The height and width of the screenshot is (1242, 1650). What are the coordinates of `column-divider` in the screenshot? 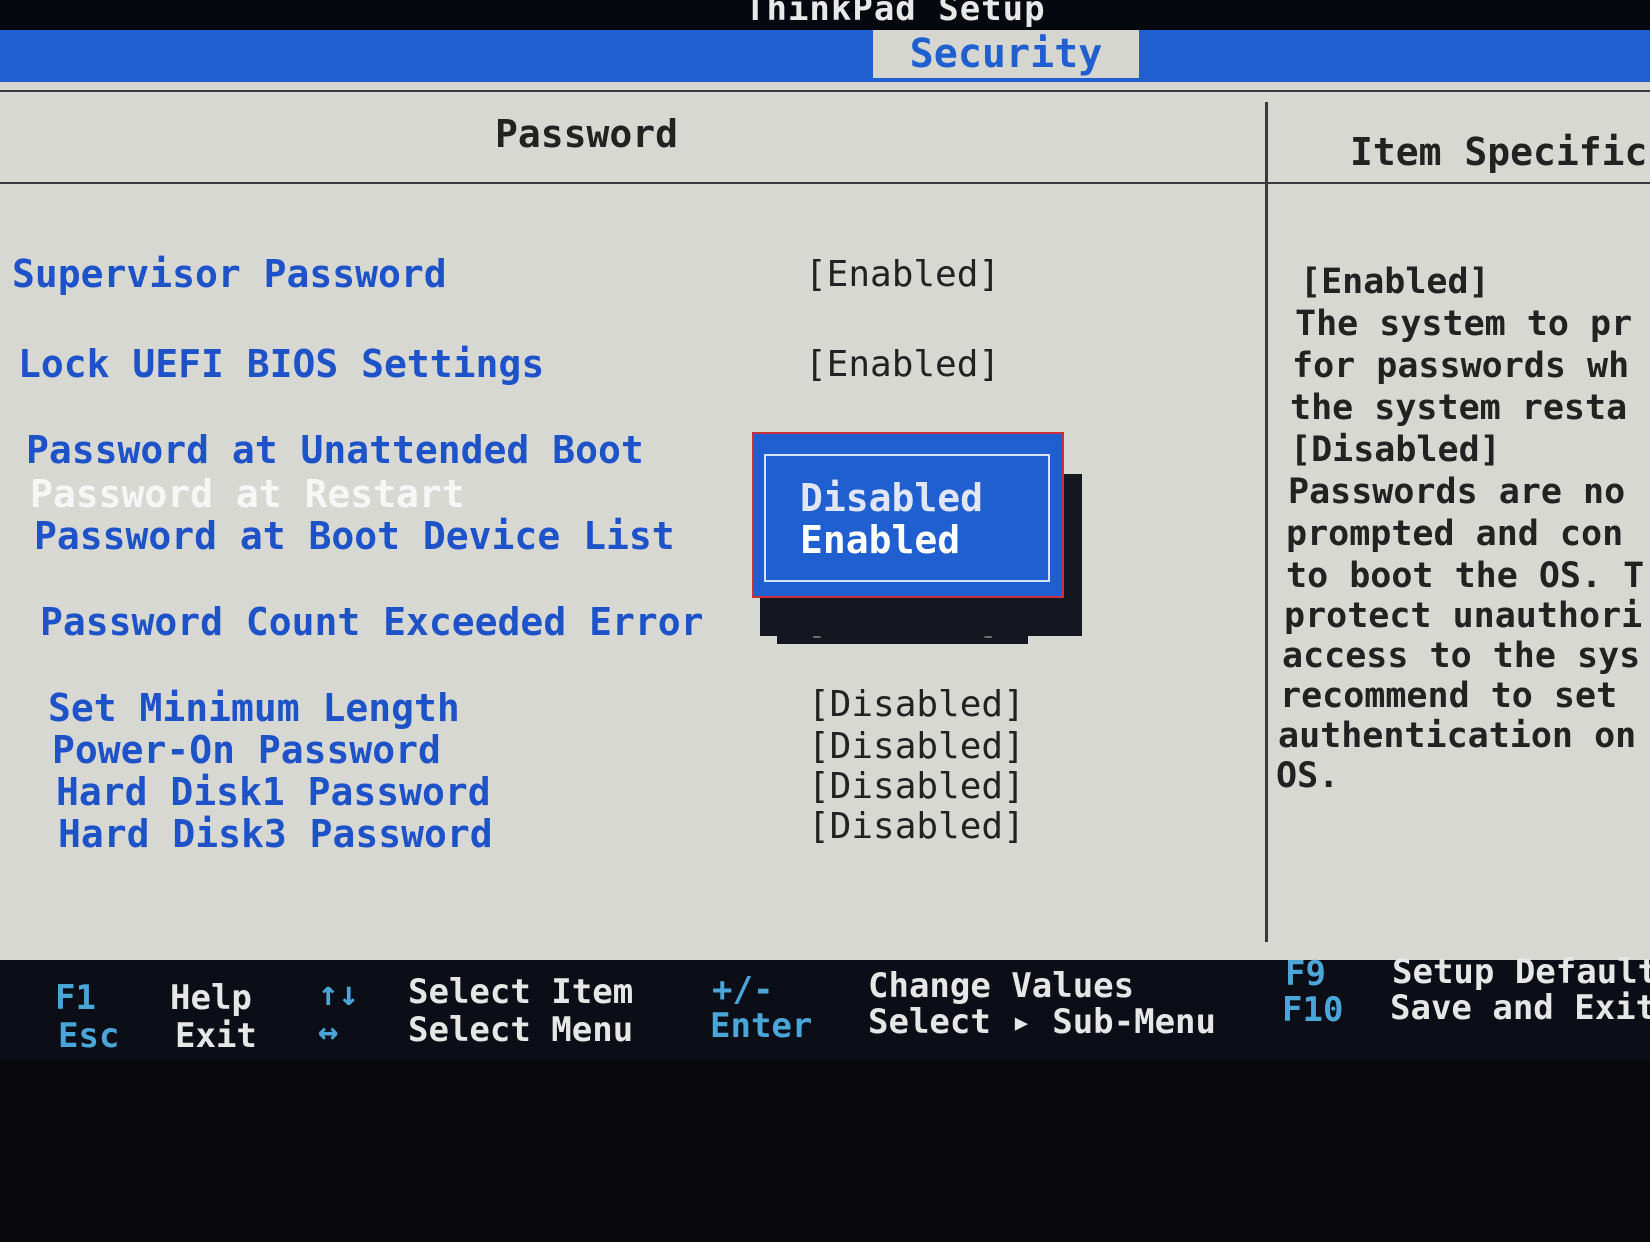 It's located at (1266, 522).